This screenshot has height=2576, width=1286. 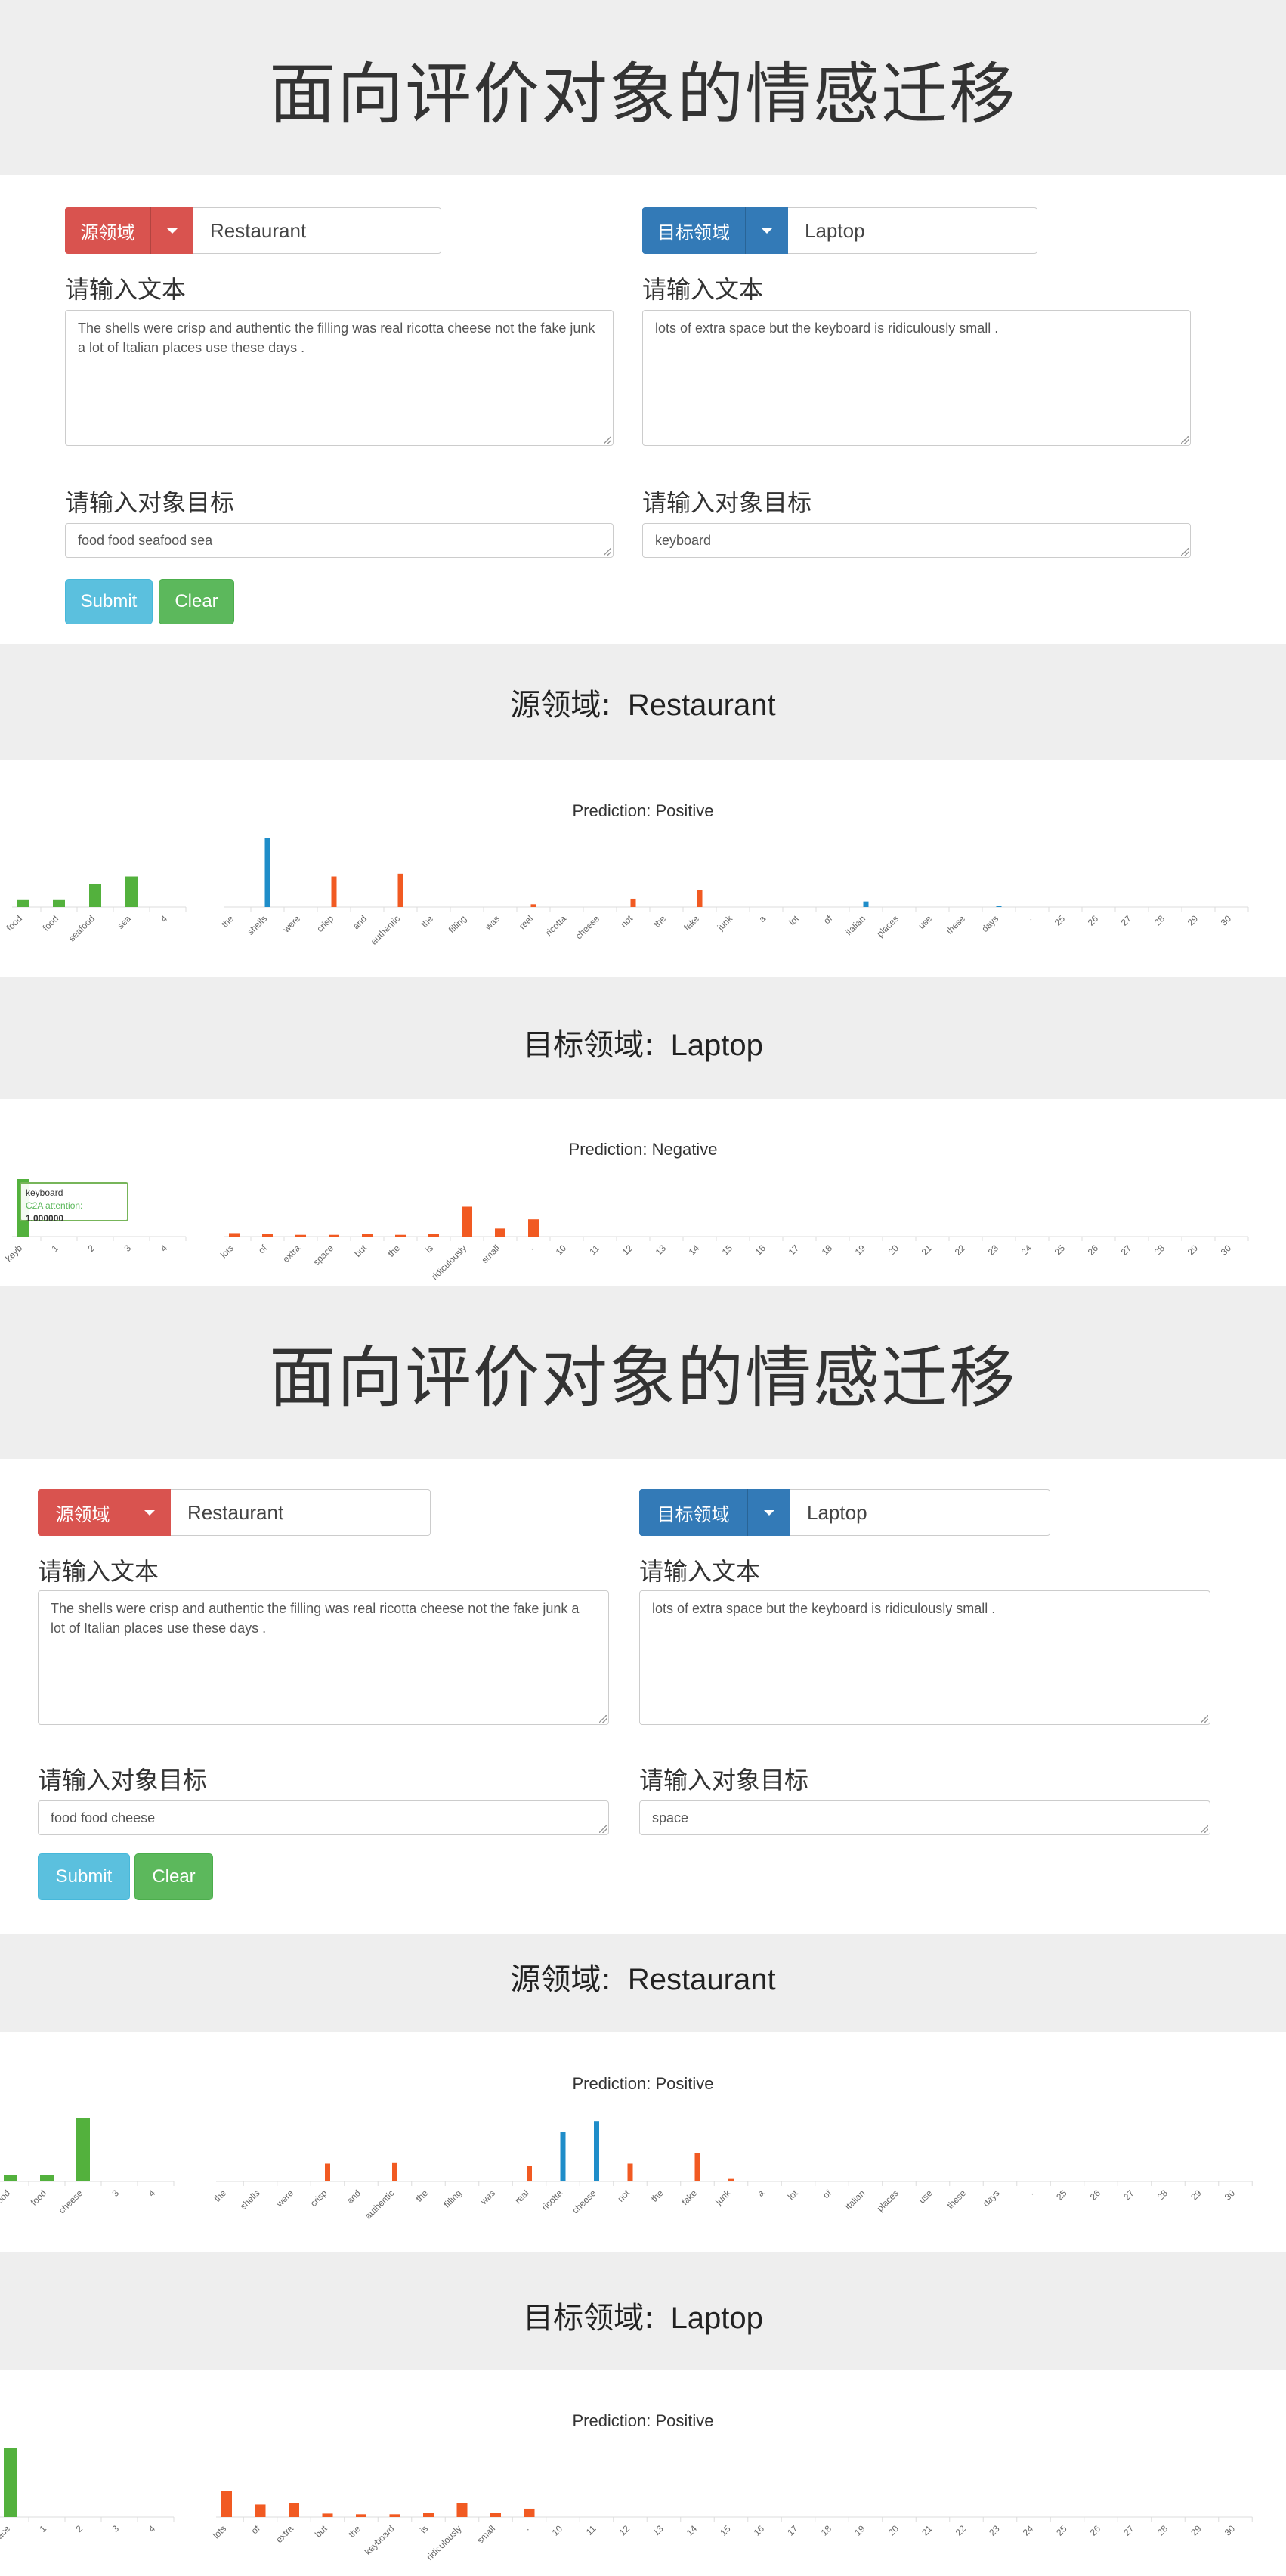 I want to click on attention-tick-label: ricotta, so click(x=552, y=2199).